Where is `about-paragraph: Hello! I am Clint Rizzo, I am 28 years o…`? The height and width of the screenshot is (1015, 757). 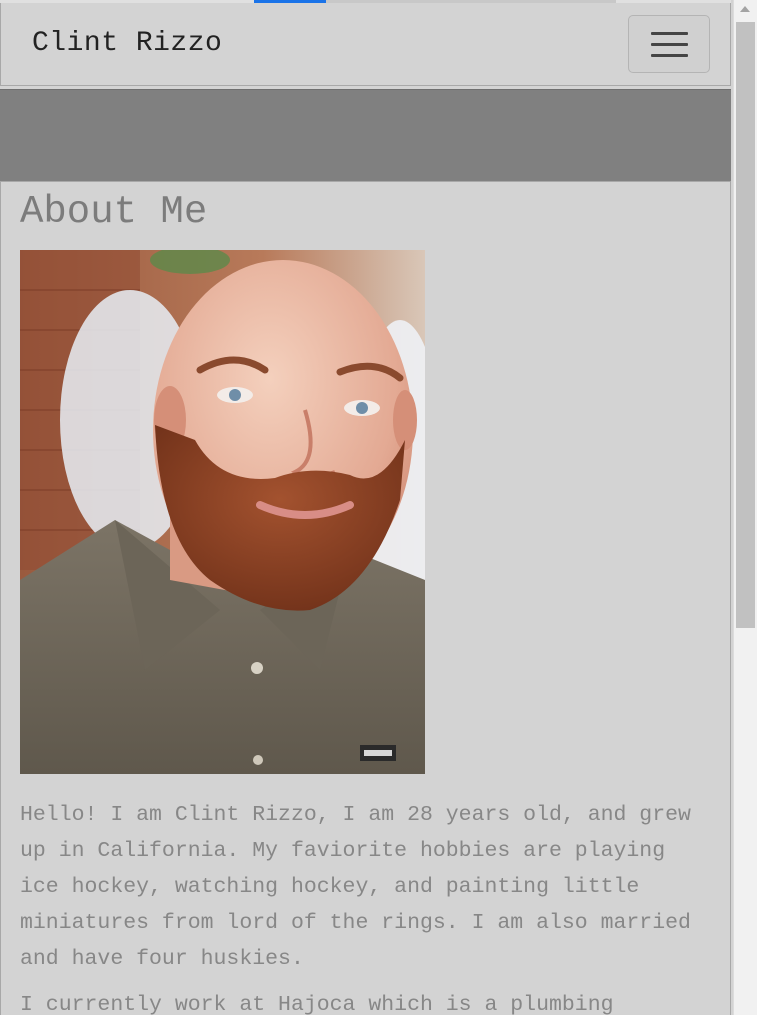 about-paragraph: Hello! I am Clint Rizzo, I am 28 years o… is located at coordinates (355, 887).